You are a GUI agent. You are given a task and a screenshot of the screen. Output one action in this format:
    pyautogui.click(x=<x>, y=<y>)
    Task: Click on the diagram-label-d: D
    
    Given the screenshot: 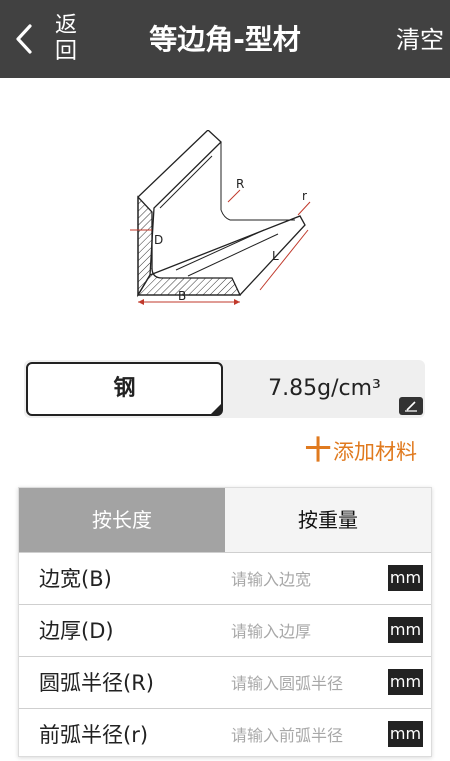 What is the action you would take?
    pyautogui.click(x=158, y=240)
    